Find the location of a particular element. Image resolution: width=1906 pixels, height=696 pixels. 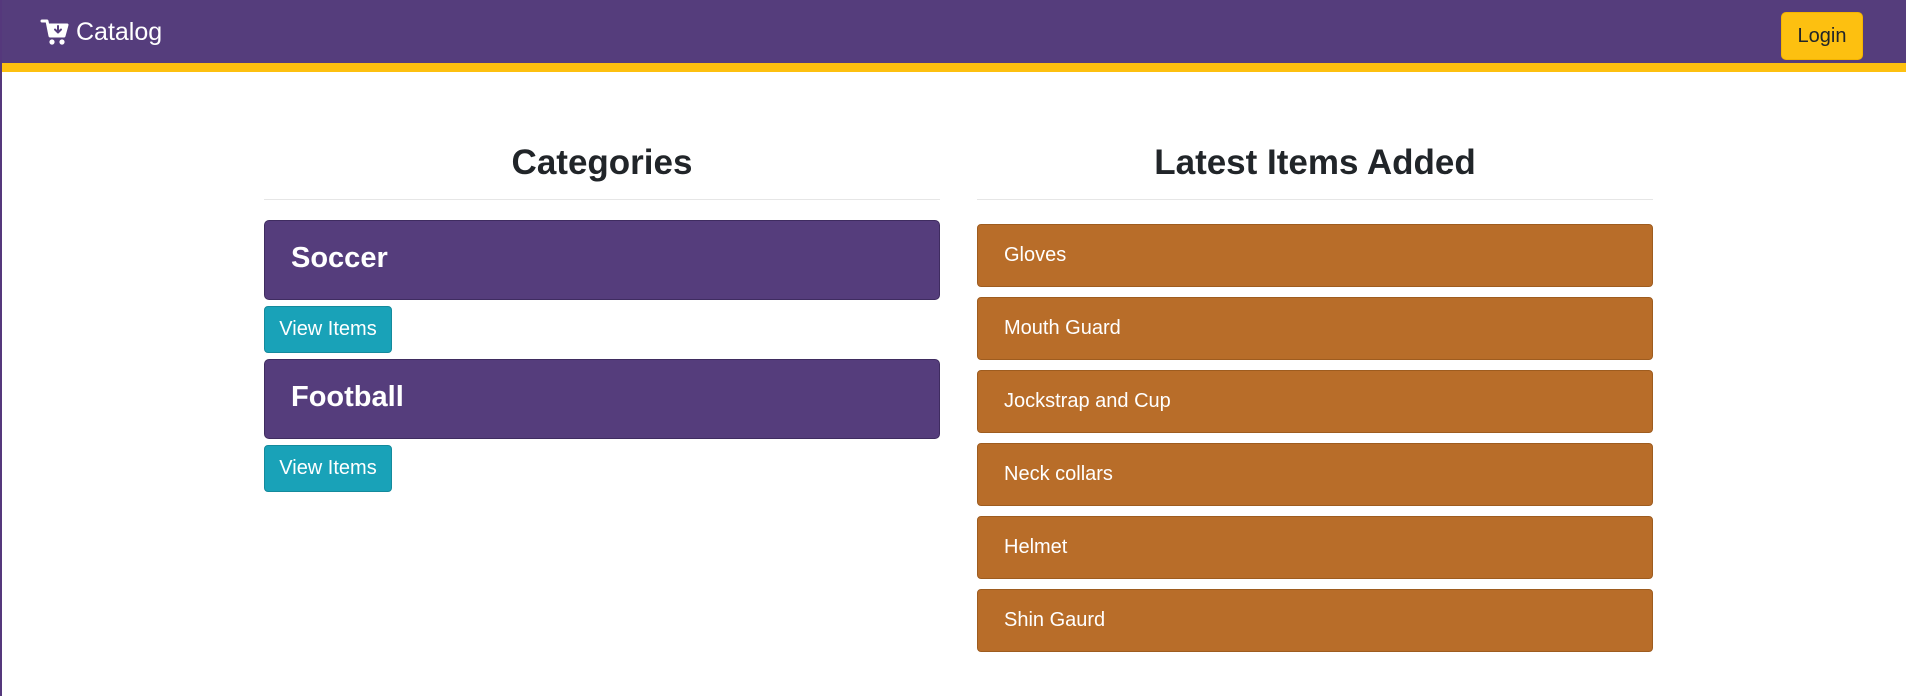

list-item: Mouth Guard is located at coordinates (1315, 328).